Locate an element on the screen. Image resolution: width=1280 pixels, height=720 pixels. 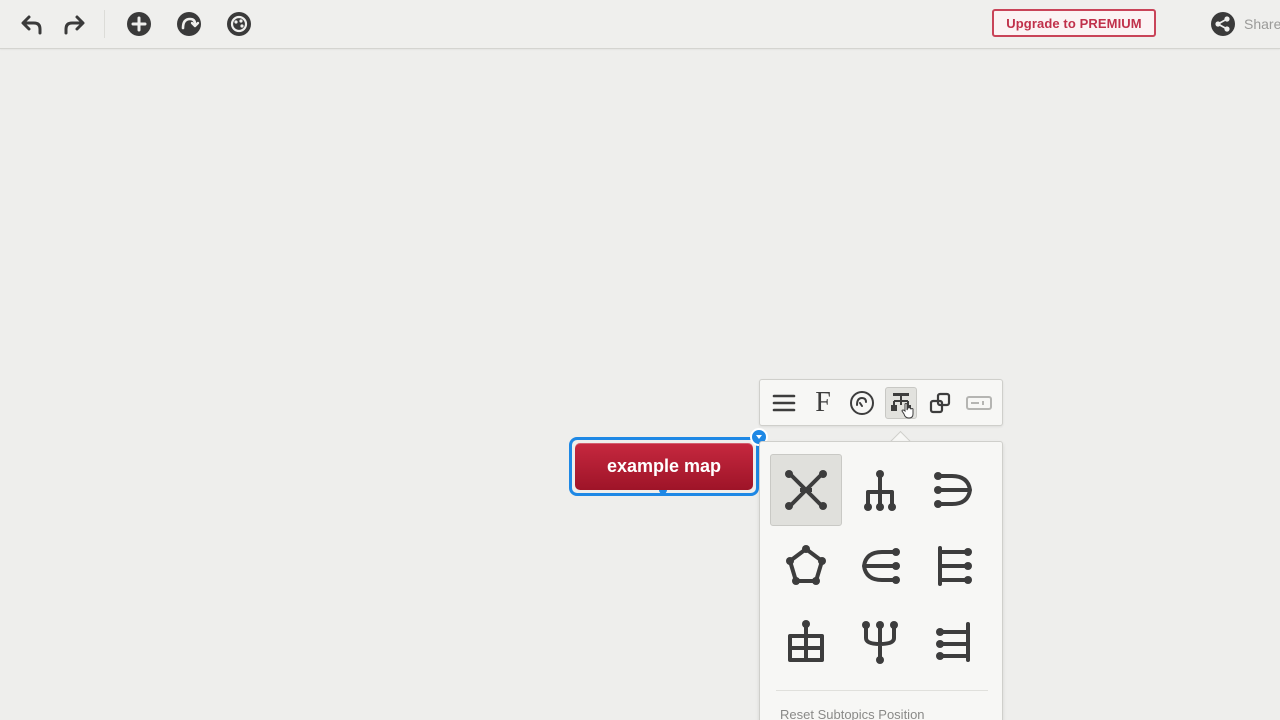
layout-list-left-icon is located at coordinates (953, 642).